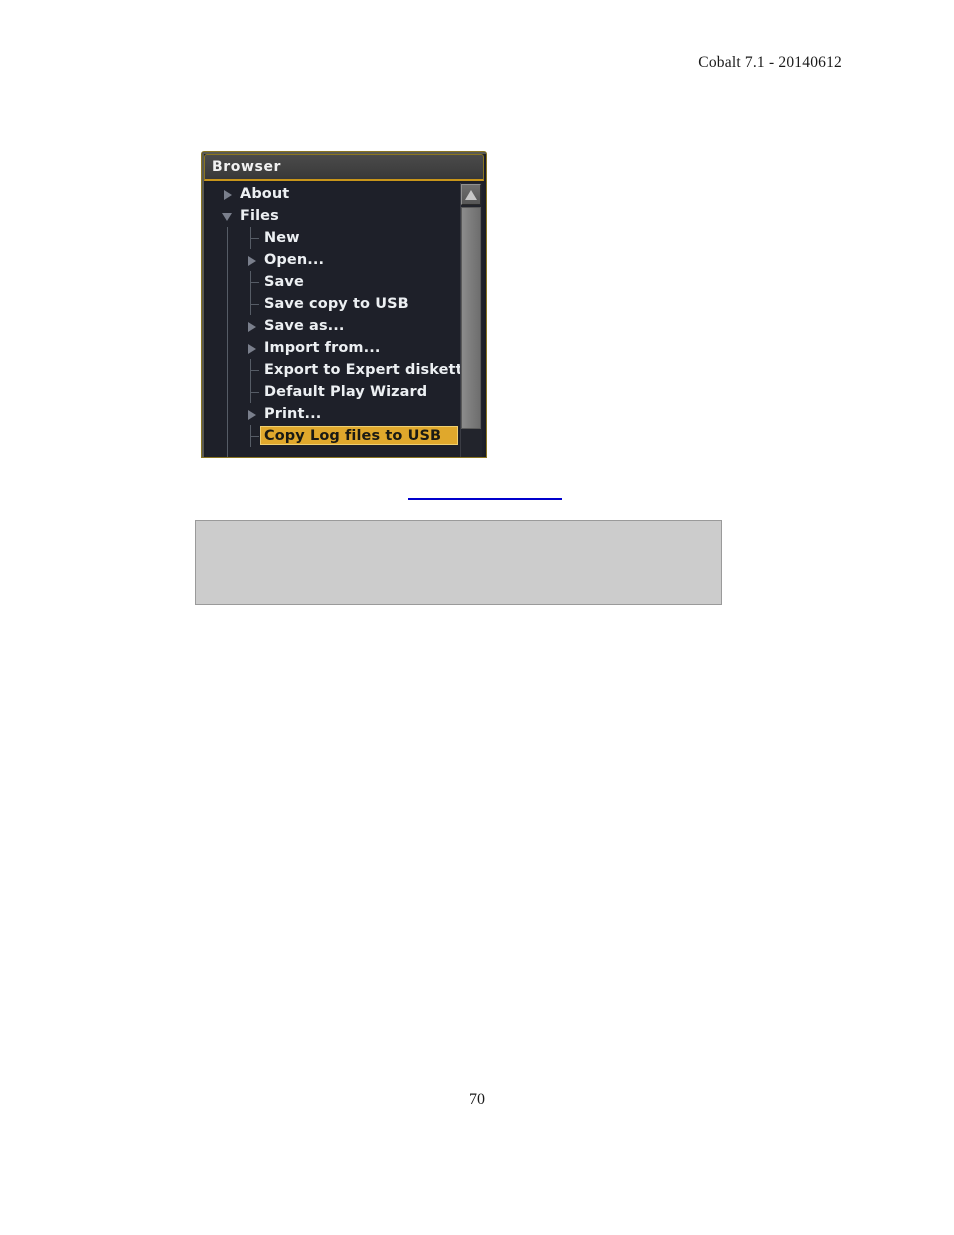 This screenshot has height=1235, width=954. What do you see at coordinates (332, 282) in the screenshot?
I see `tree-item-save: Save` at bounding box center [332, 282].